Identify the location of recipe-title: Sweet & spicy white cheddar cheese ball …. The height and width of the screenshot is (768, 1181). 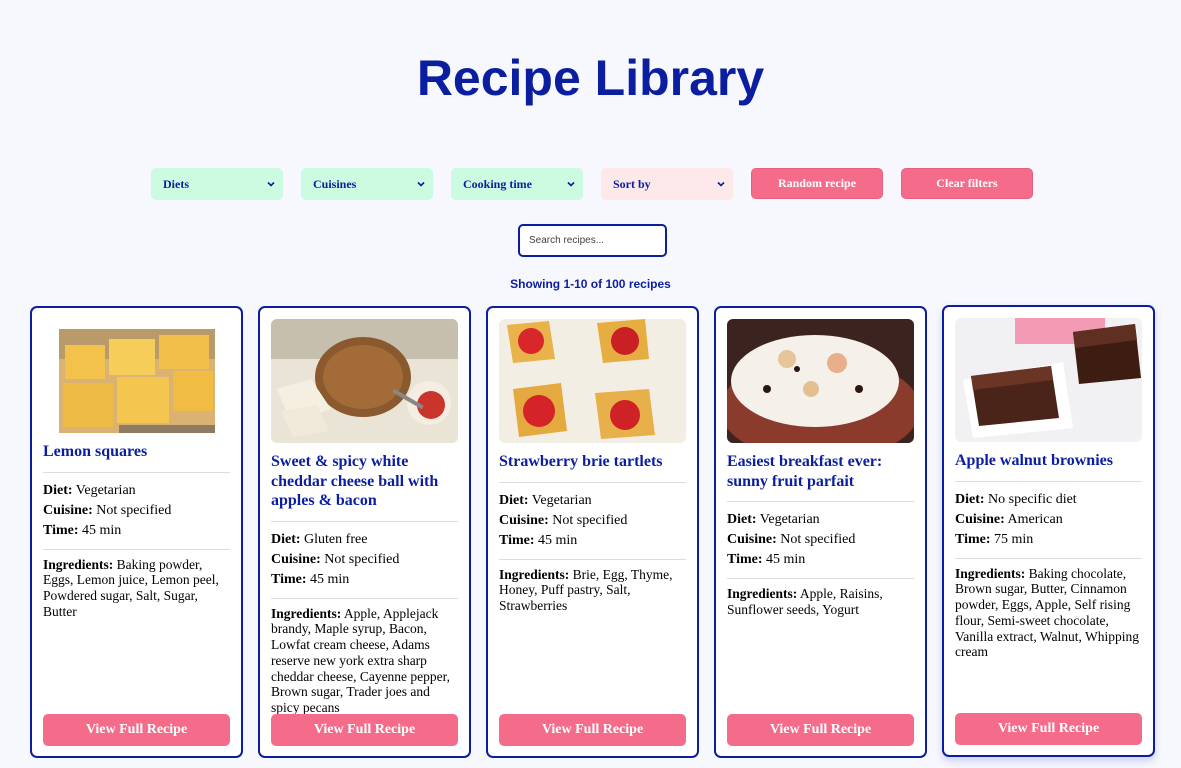
(364, 487).